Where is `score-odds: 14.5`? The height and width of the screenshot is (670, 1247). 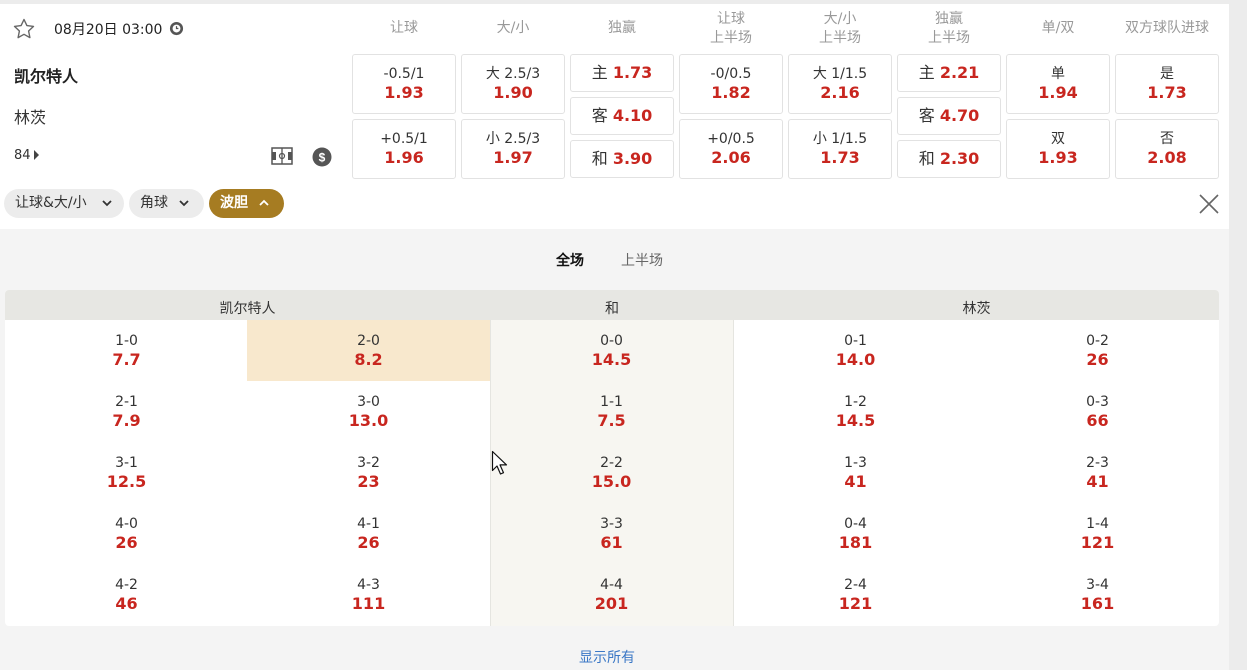
score-odds: 14.5 is located at coordinates (855, 420).